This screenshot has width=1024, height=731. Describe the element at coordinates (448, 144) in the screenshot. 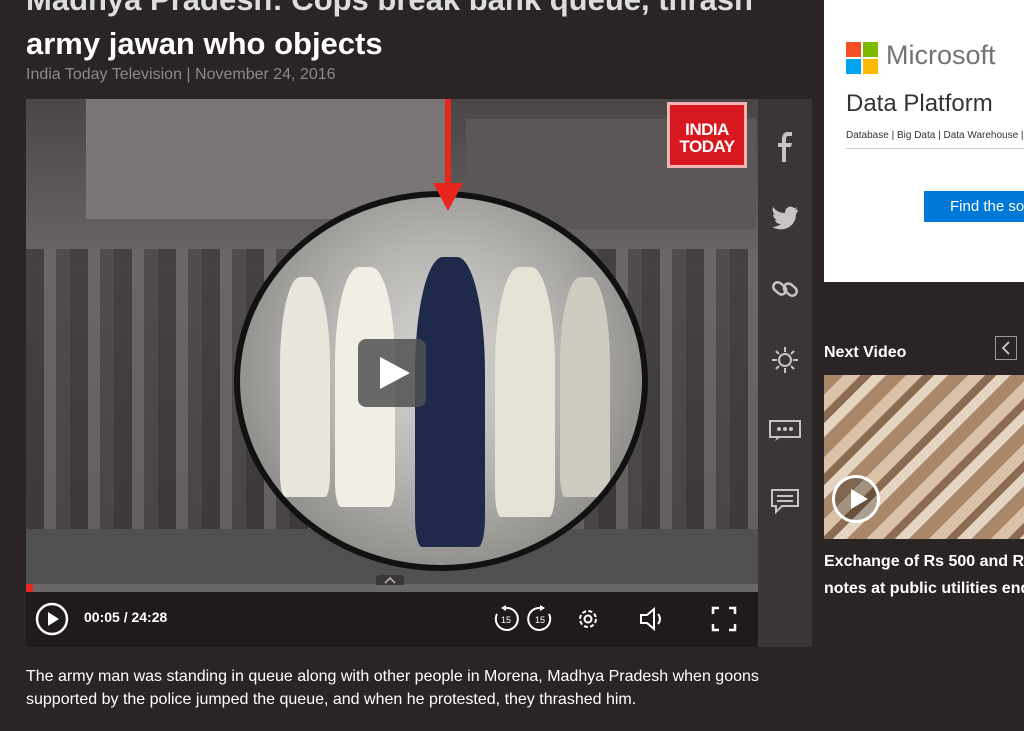

I see `annotation-arrow-shaft` at that location.